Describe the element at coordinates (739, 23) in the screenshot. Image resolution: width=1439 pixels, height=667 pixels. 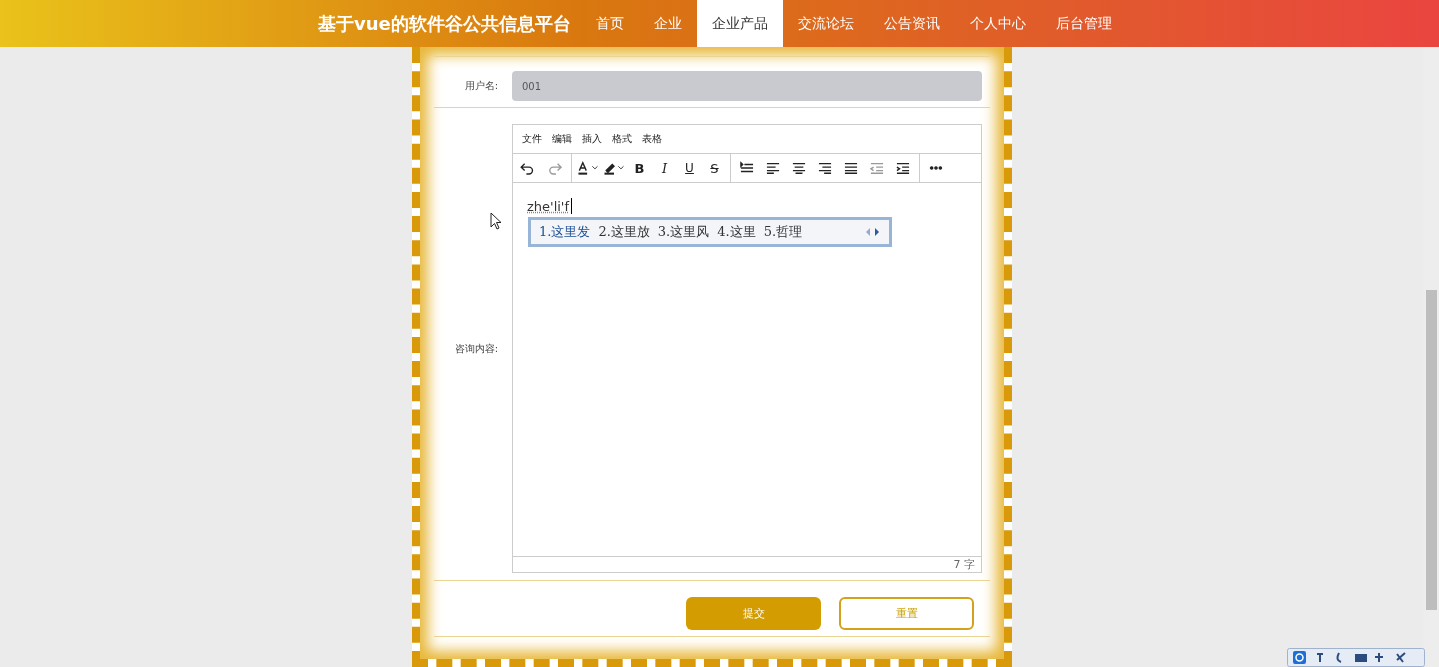
I see `nav-tab: 企业产品` at that location.